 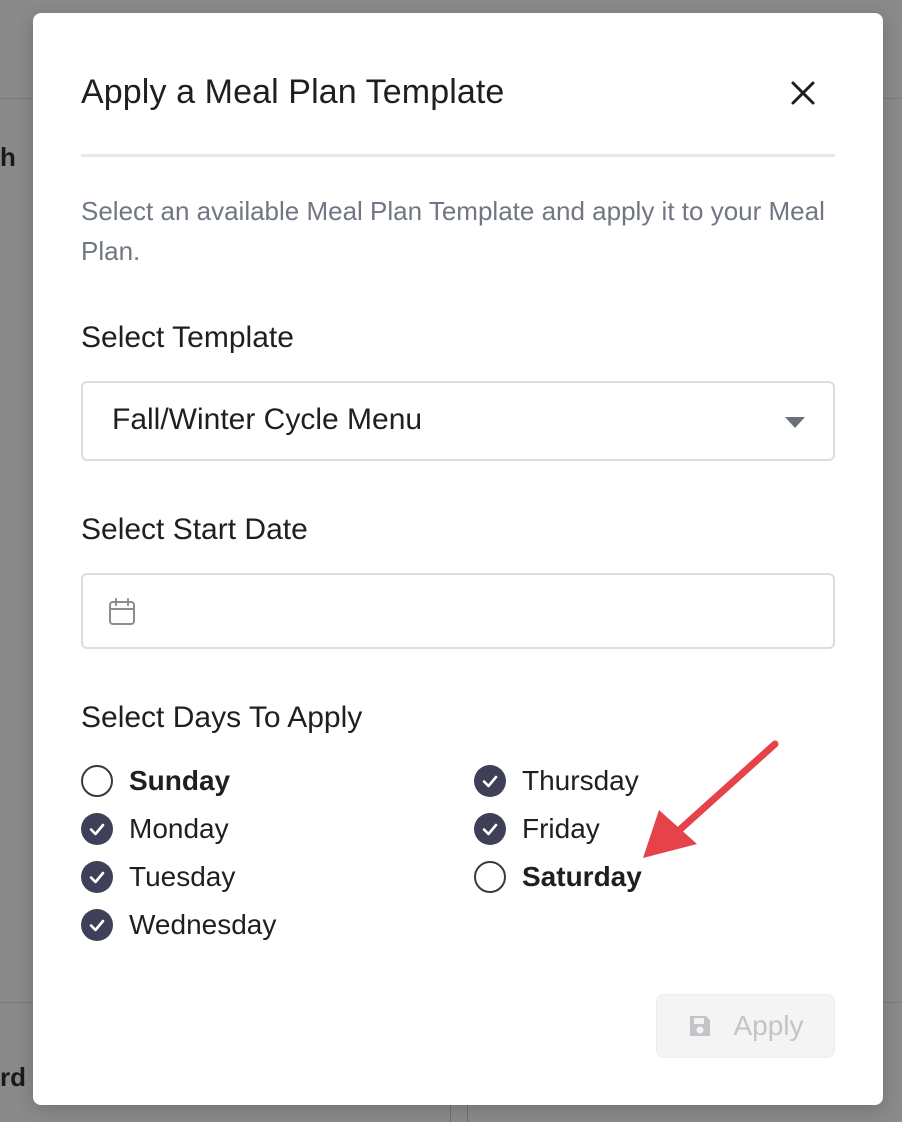 I want to click on background-text-fragment: rd, so click(x=13, y=1077).